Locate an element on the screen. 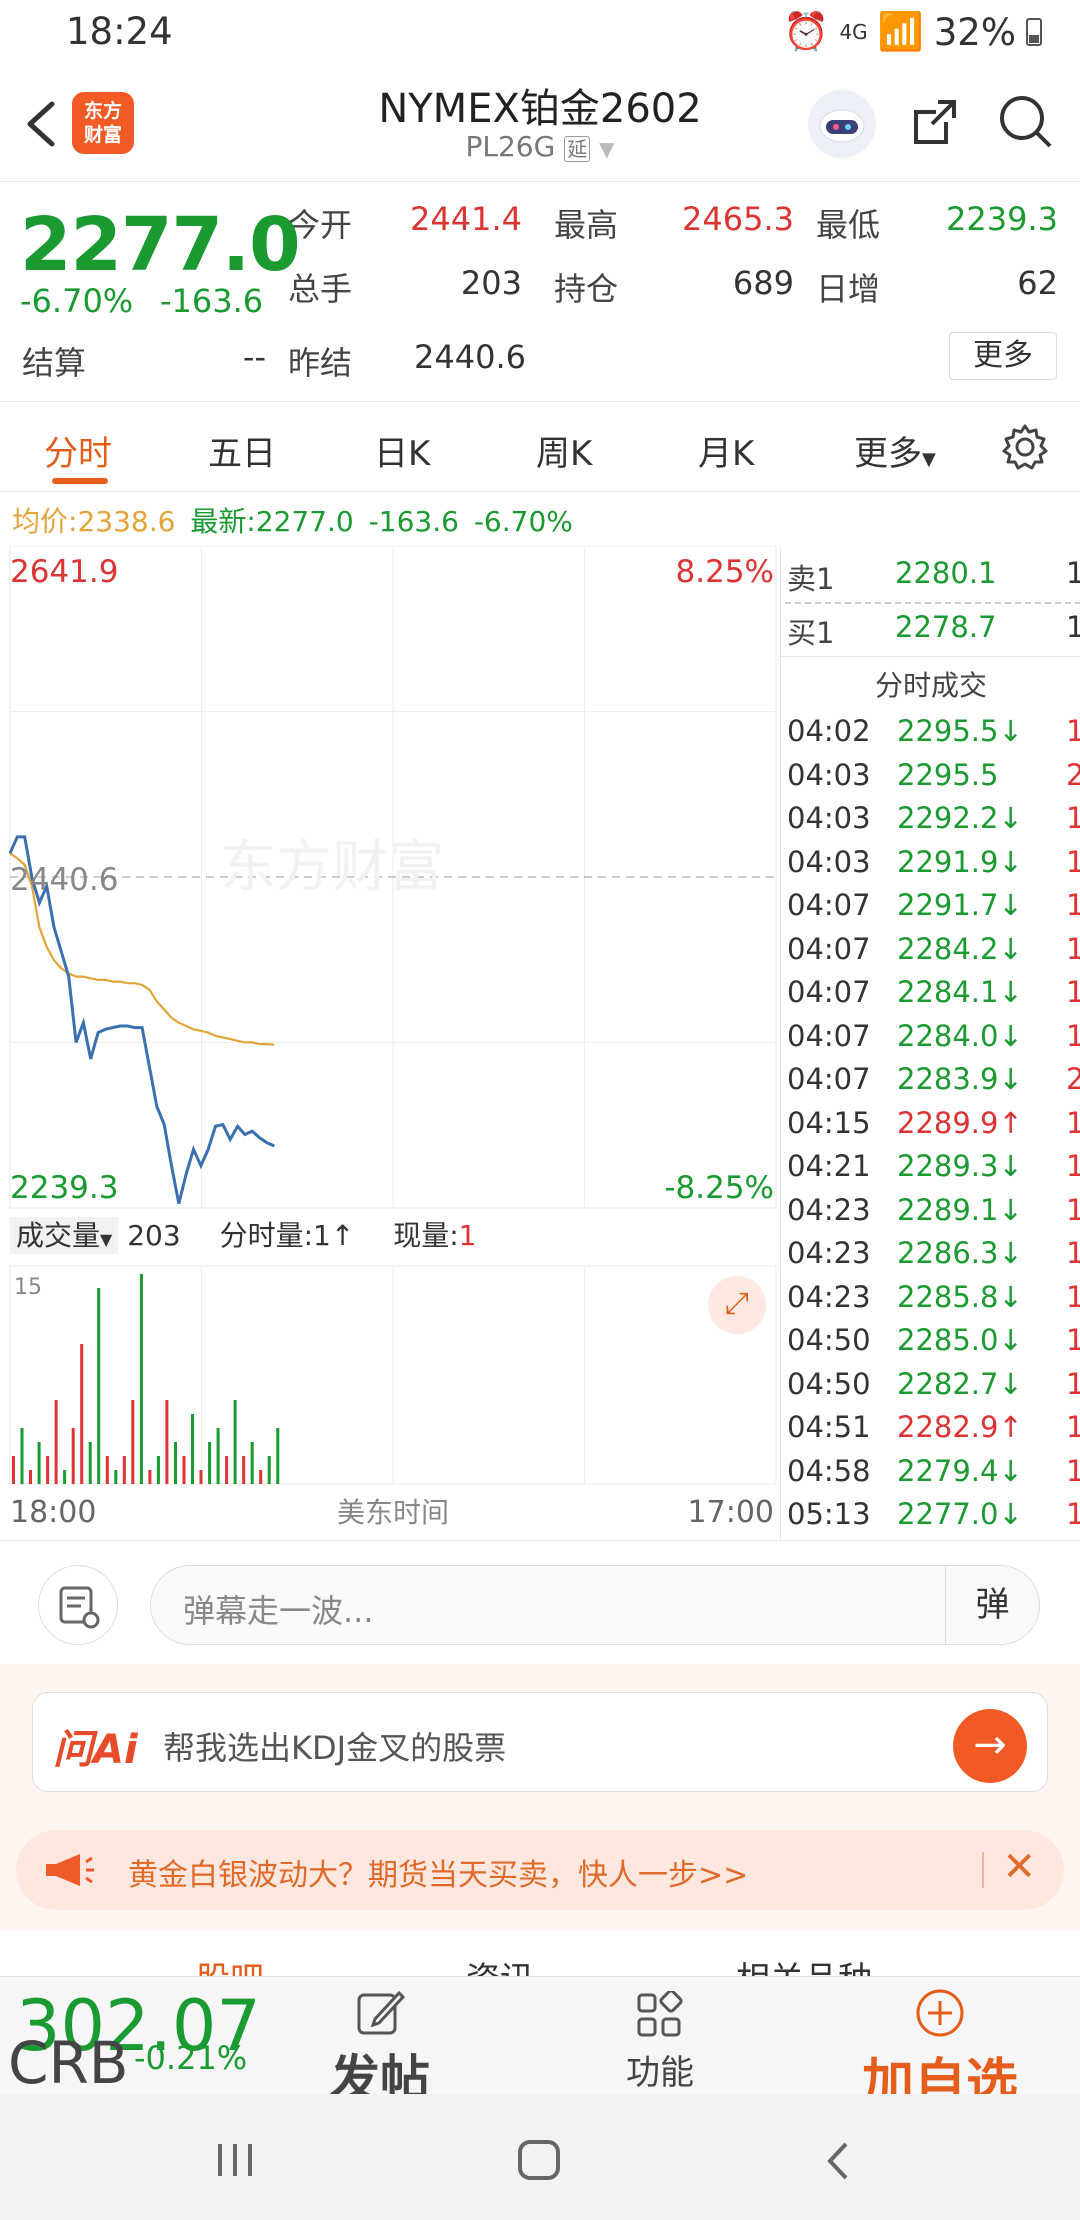  system-nav-bar is located at coordinates (540, 2157).